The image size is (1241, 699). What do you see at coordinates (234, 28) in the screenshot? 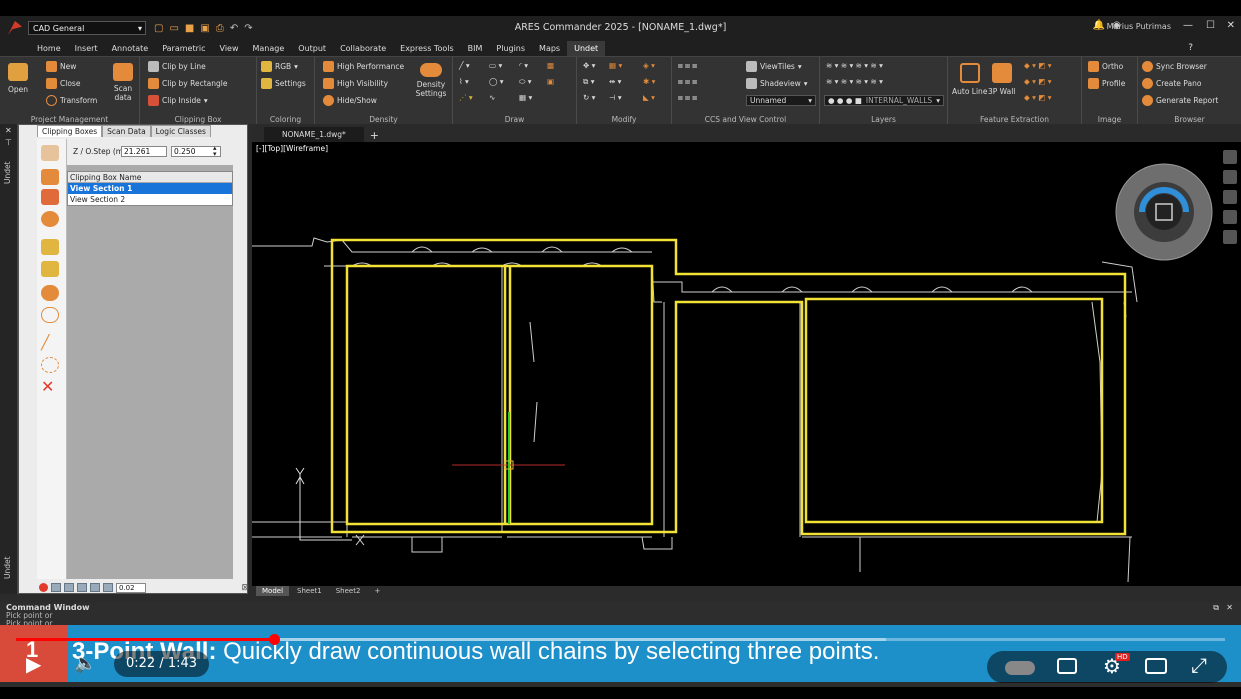
I see `undo-icon: ↶` at bounding box center [234, 28].